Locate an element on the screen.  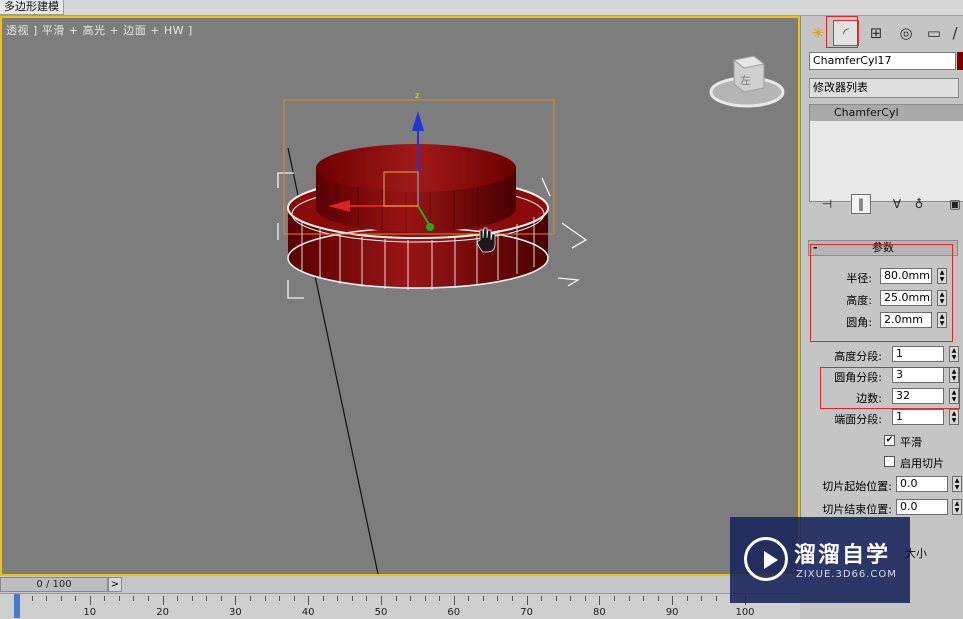
cap-segs-field: 1 is located at coordinates (918, 417).